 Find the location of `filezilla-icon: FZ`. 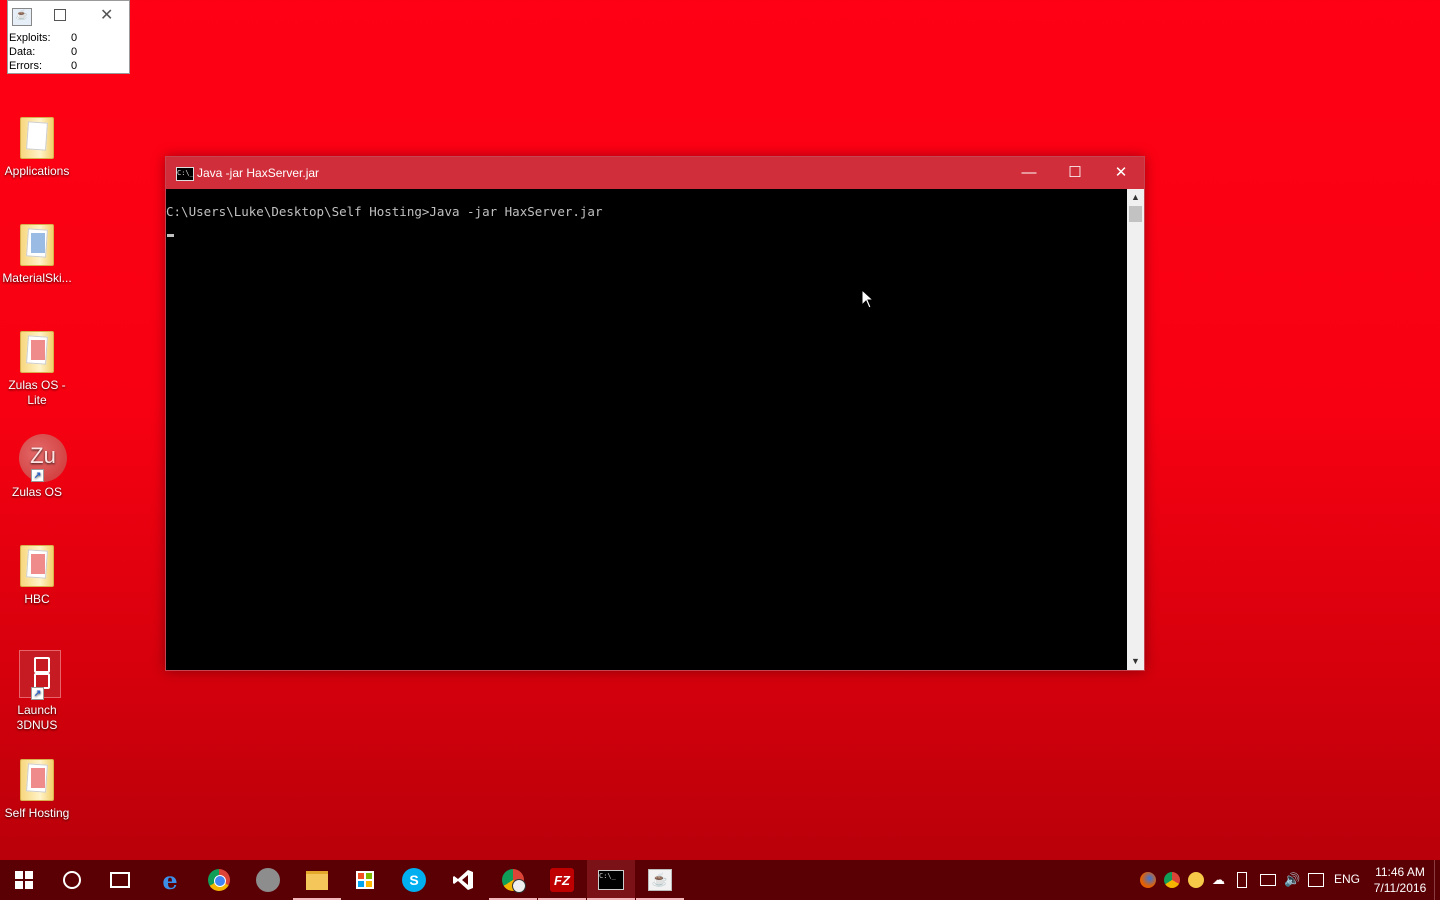

filezilla-icon: FZ is located at coordinates (562, 880).